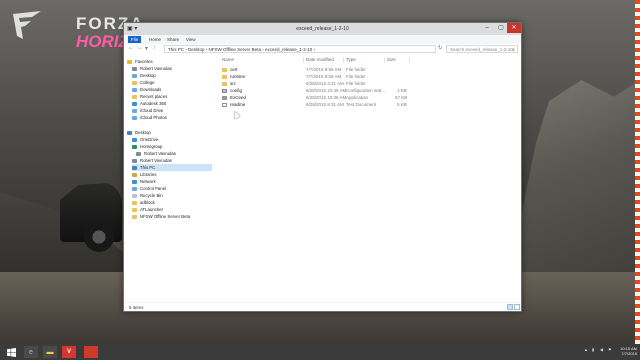  What do you see at coordinates (236, 90) in the screenshot?
I see `file-name: config` at bounding box center [236, 90].